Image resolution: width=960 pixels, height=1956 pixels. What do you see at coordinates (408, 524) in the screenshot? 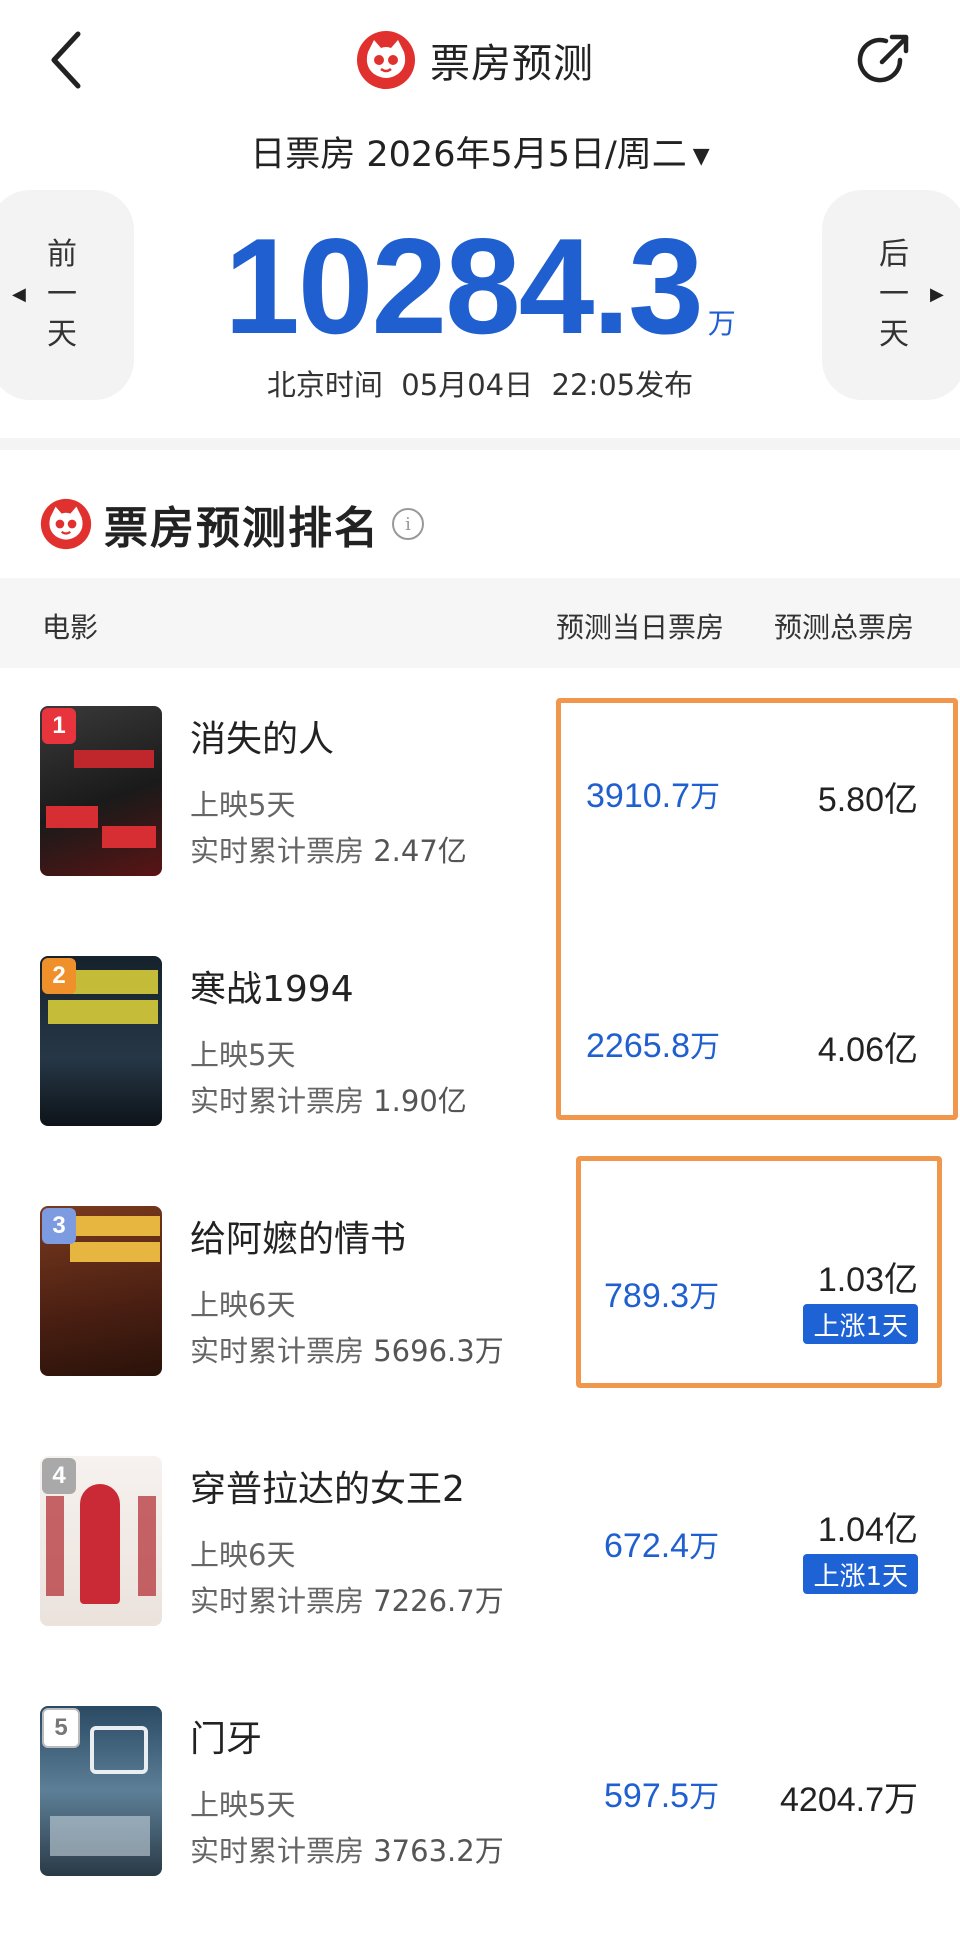
I see `info-icon: i` at bounding box center [408, 524].